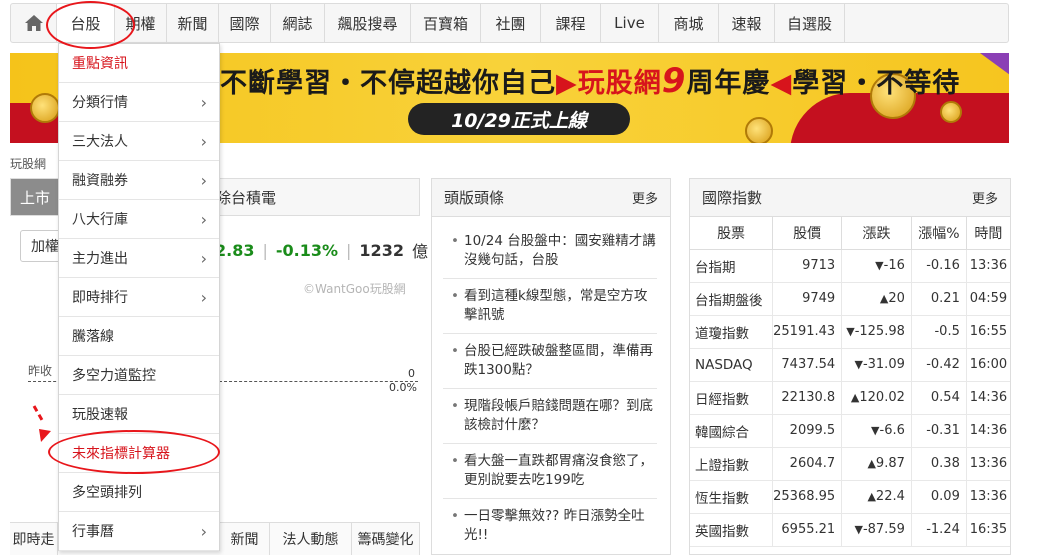  I want to click on dropdown-item-label: 融資融券, so click(100, 181).